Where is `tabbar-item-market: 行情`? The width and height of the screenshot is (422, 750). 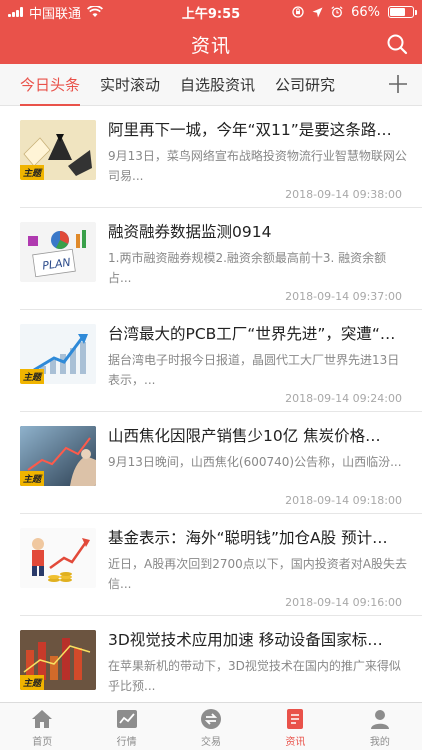 tabbar-item-market: 行情 is located at coordinates (126, 726).